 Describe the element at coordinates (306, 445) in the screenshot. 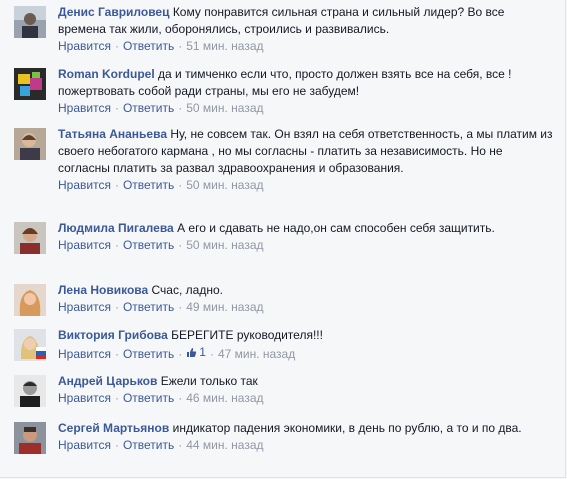

I see `comment-actions: Нравится · Ответить · 44 мин. назад` at that location.